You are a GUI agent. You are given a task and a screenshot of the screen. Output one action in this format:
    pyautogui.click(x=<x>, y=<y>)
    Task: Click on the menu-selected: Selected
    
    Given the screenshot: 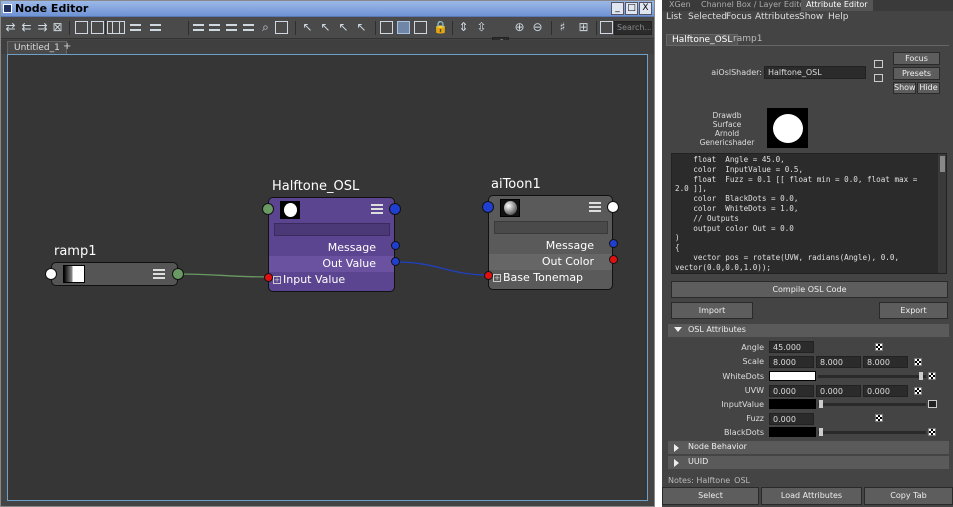 What is the action you would take?
    pyautogui.click(x=707, y=17)
    